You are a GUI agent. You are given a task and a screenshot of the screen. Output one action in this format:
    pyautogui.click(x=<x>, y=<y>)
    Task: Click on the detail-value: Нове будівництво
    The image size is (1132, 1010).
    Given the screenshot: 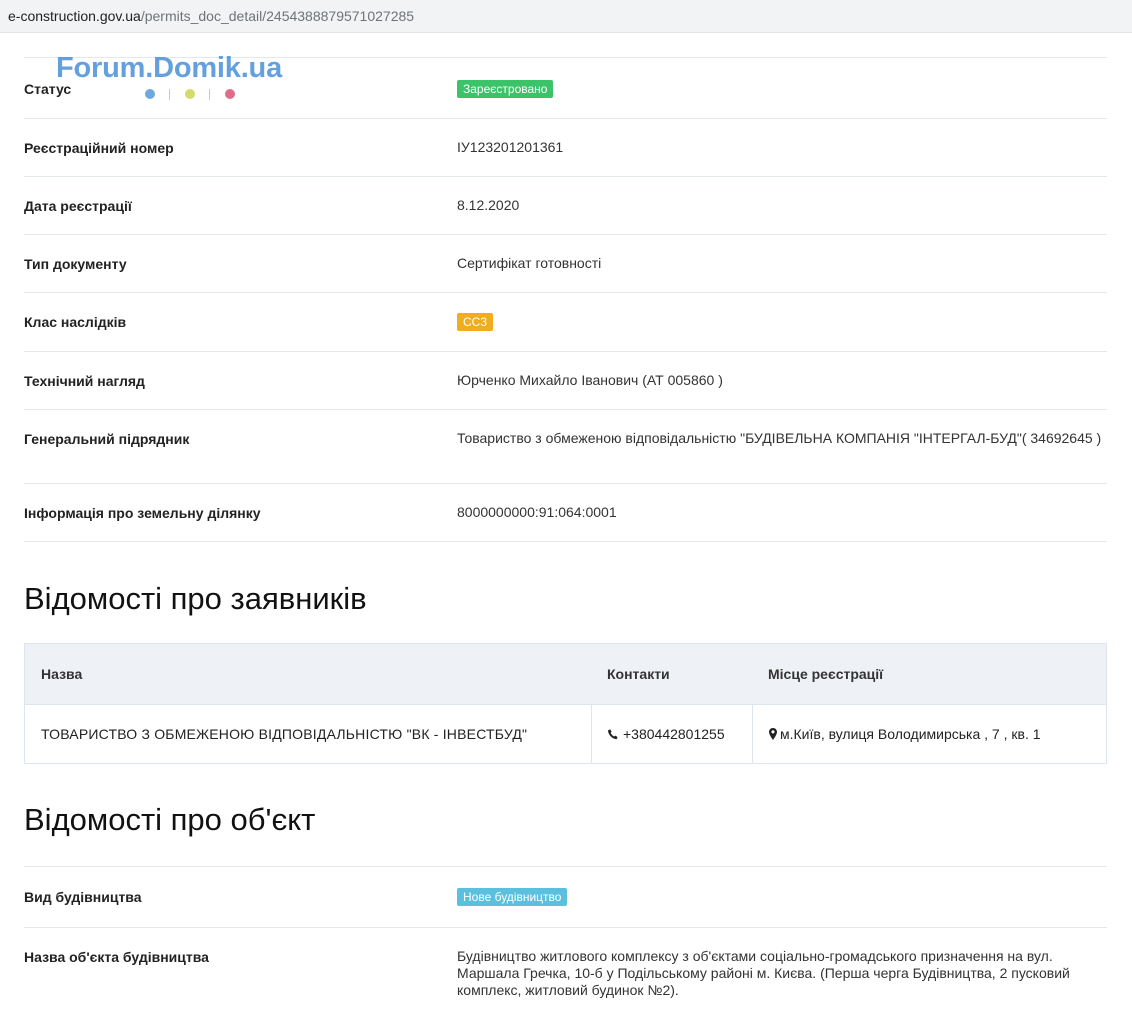 What is the action you would take?
    pyautogui.click(x=782, y=897)
    